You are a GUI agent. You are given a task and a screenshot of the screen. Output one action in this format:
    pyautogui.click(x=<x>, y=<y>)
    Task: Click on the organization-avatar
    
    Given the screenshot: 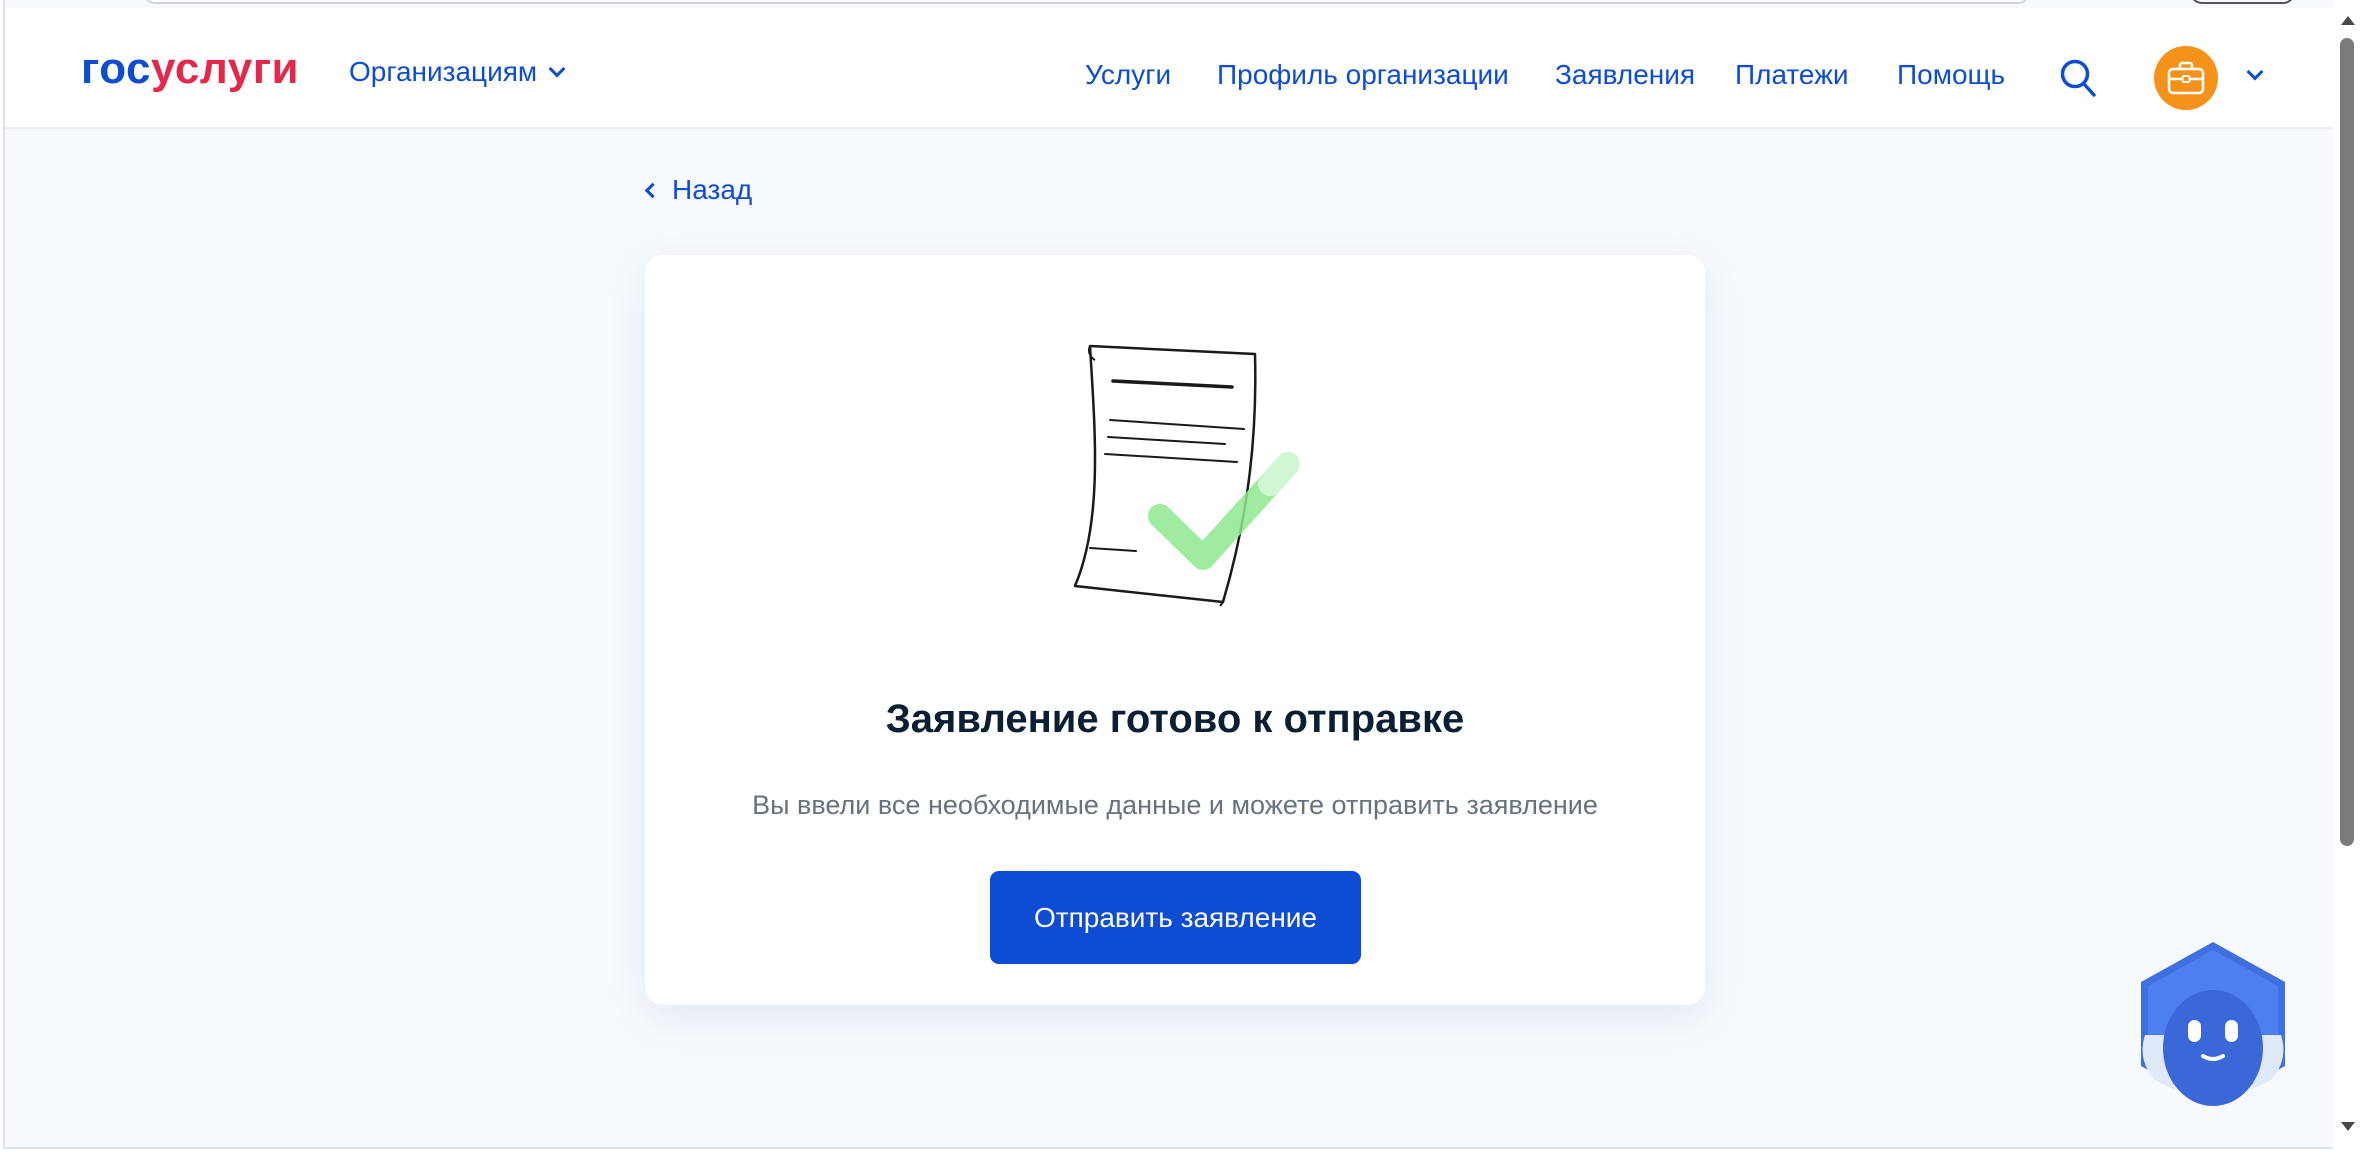 What is the action you would take?
    pyautogui.click(x=2186, y=78)
    